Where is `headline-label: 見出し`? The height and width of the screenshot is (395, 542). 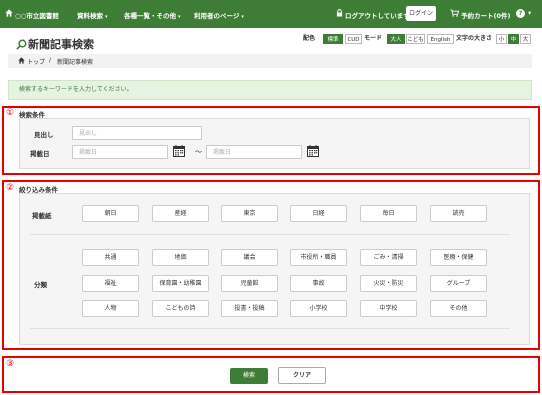 headline-label: 見出し is located at coordinates (44, 135).